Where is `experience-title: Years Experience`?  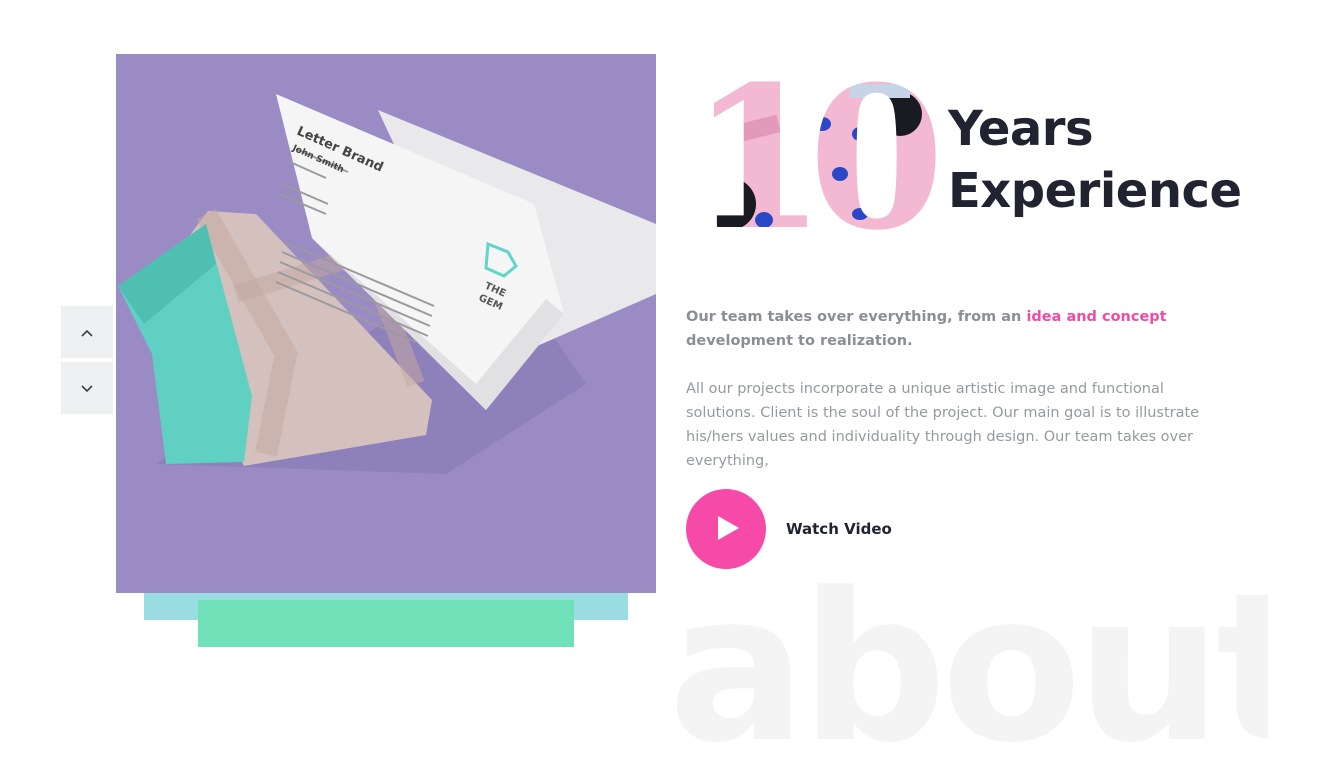 experience-title: Years Experience is located at coordinates (1095, 160).